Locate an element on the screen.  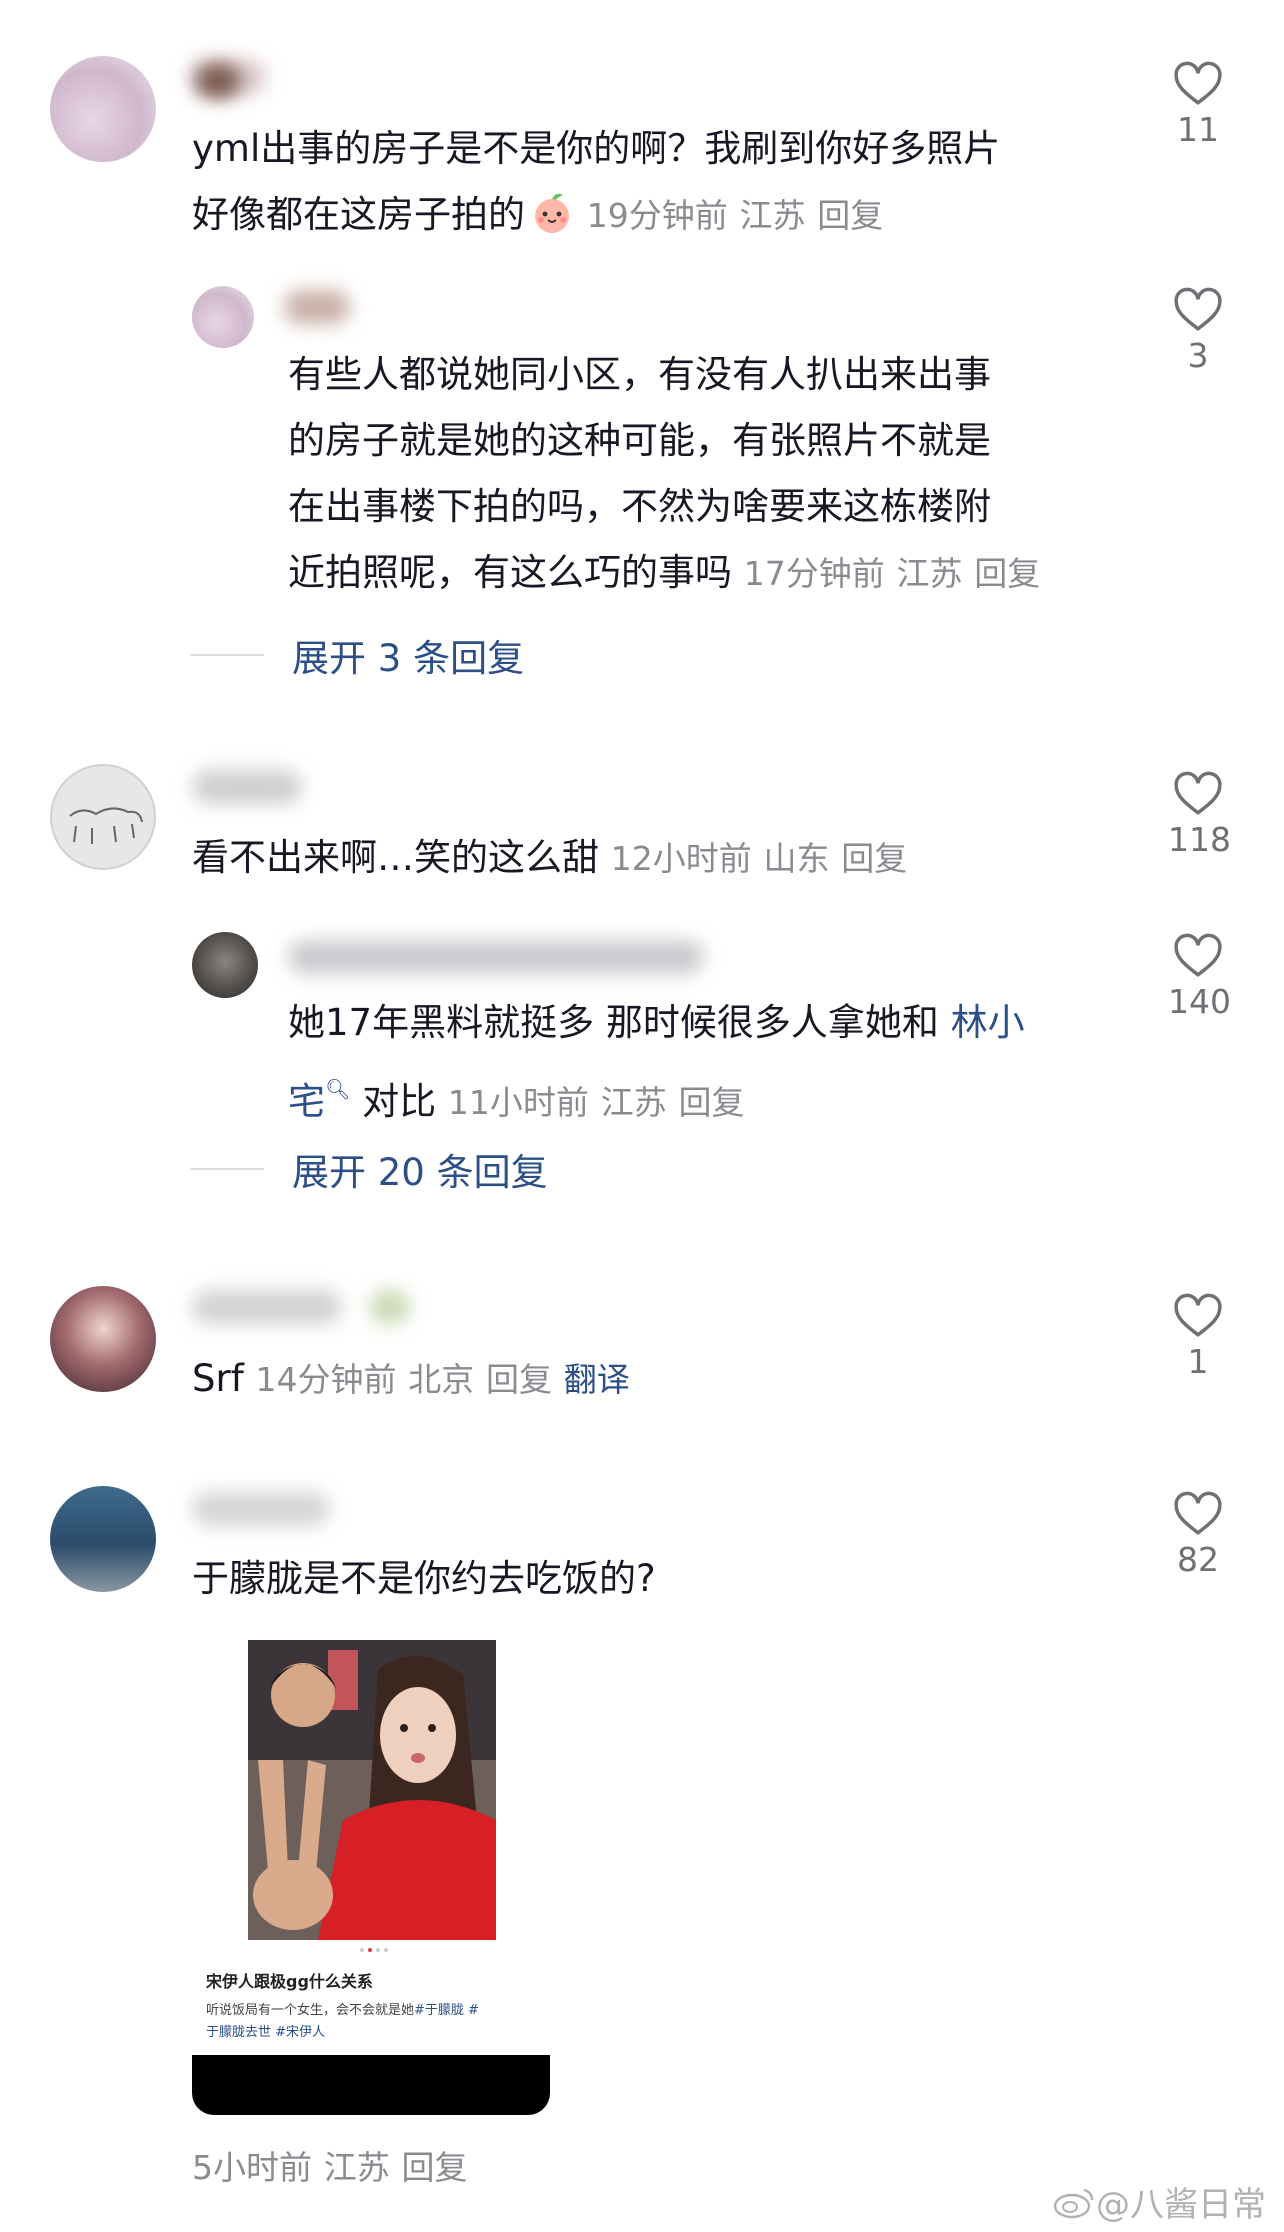
hashtag: #于朦胧 # is located at coordinates (446, 2010).